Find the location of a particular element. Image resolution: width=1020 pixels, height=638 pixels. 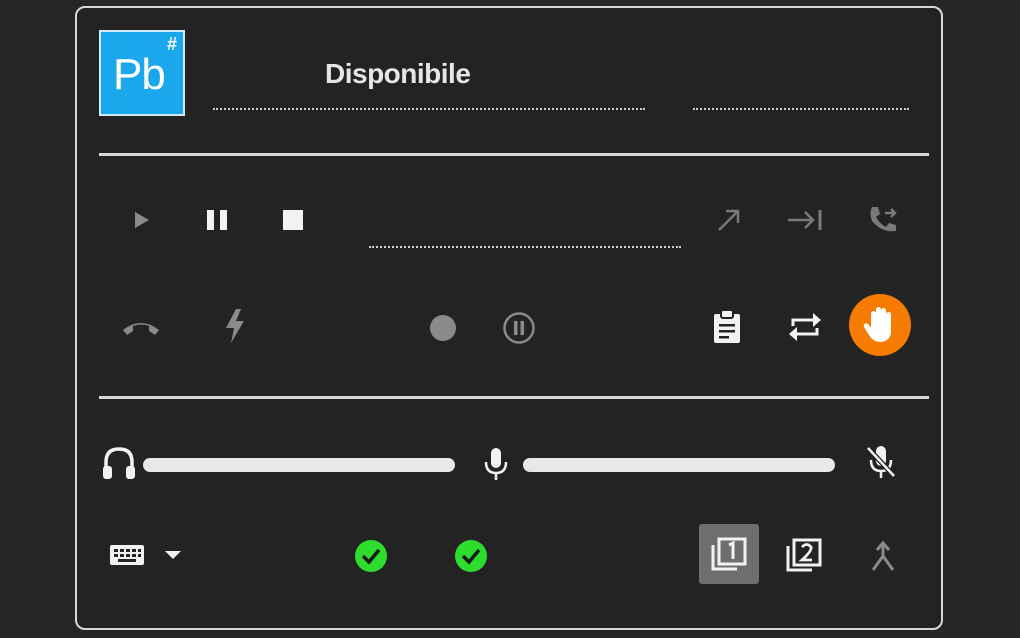

dial-number-field is located at coordinates (525, 247).